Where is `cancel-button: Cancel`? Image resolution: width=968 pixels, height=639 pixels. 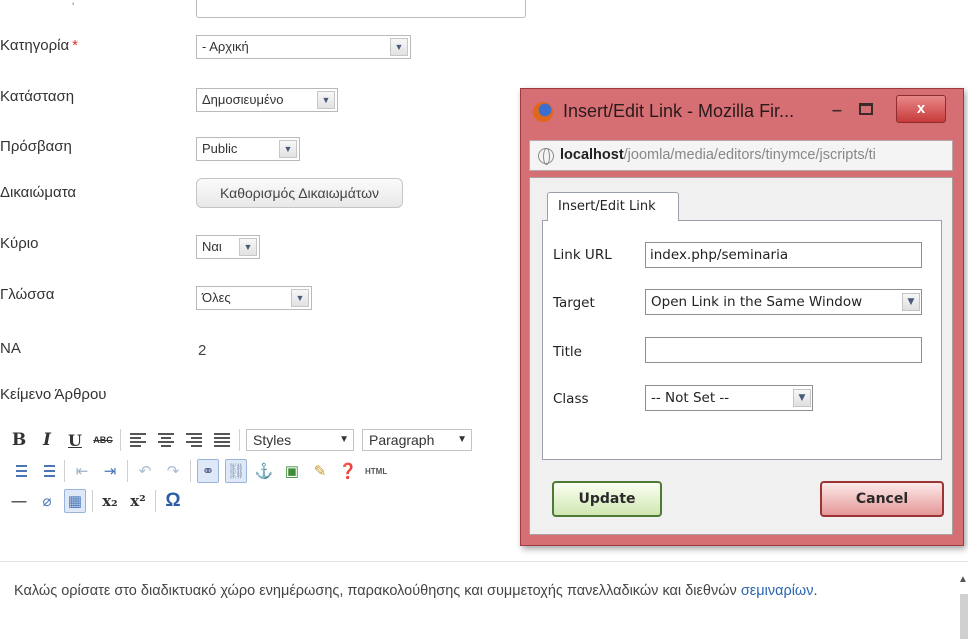
cancel-button: Cancel is located at coordinates (882, 499).